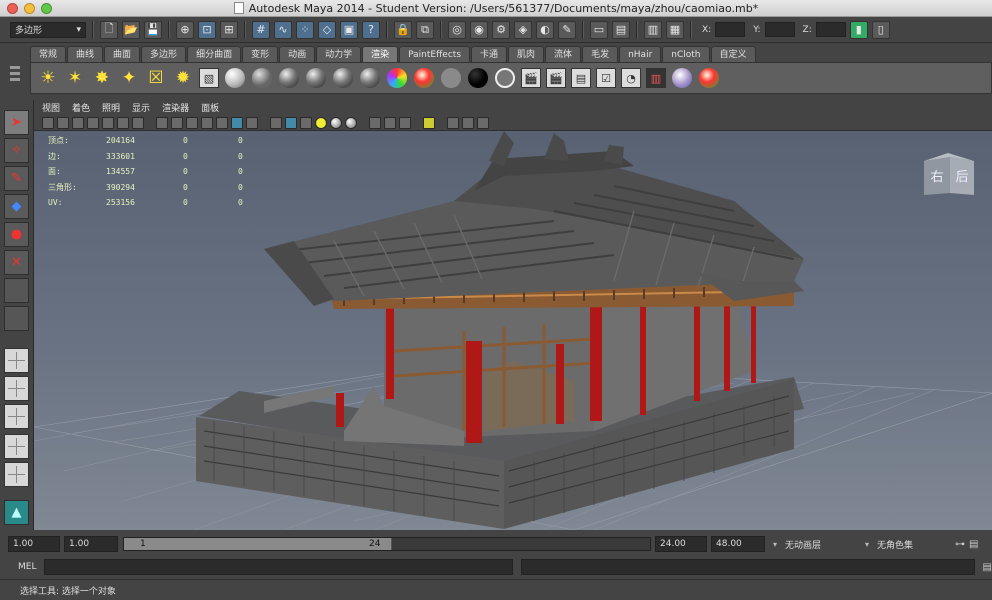 The width and height of the screenshot is (992, 600). I want to click on ambient-light-icon: ☀, so click(48, 78).